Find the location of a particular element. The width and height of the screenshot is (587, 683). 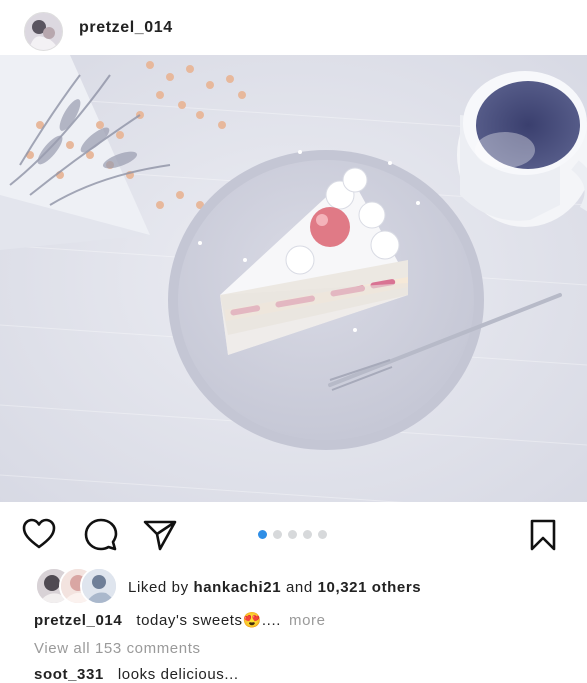

likes-user-link: hankachi21 is located at coordinates (237, 587).